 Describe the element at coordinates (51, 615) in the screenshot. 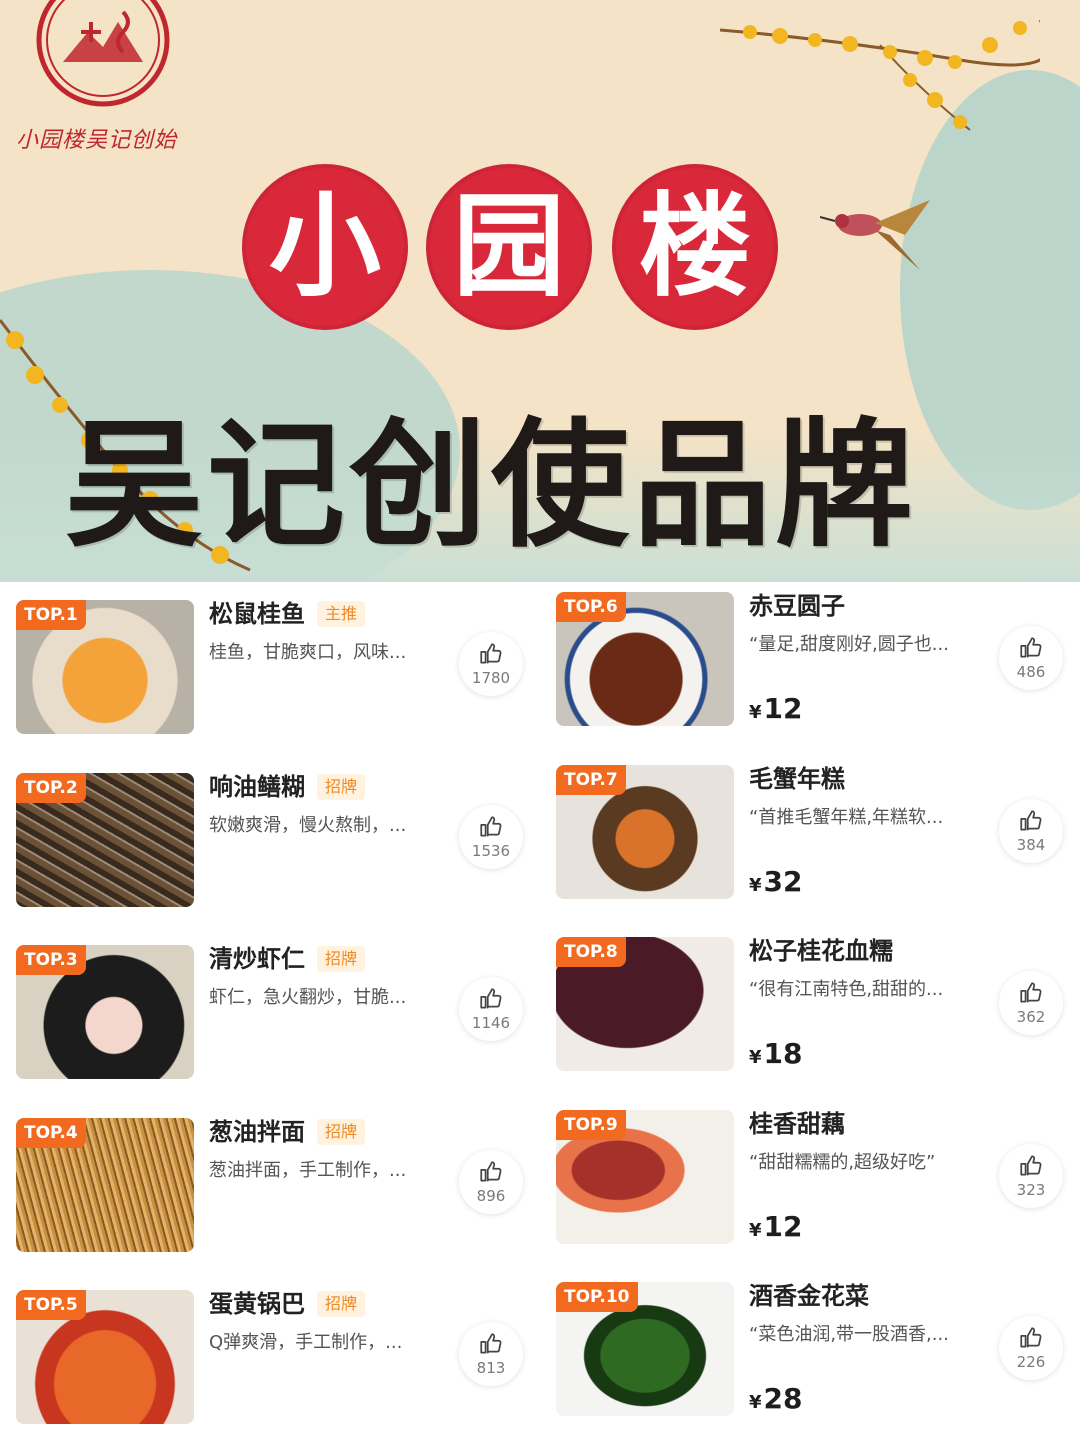

I see `rank-badge: TOP.1` at that location.